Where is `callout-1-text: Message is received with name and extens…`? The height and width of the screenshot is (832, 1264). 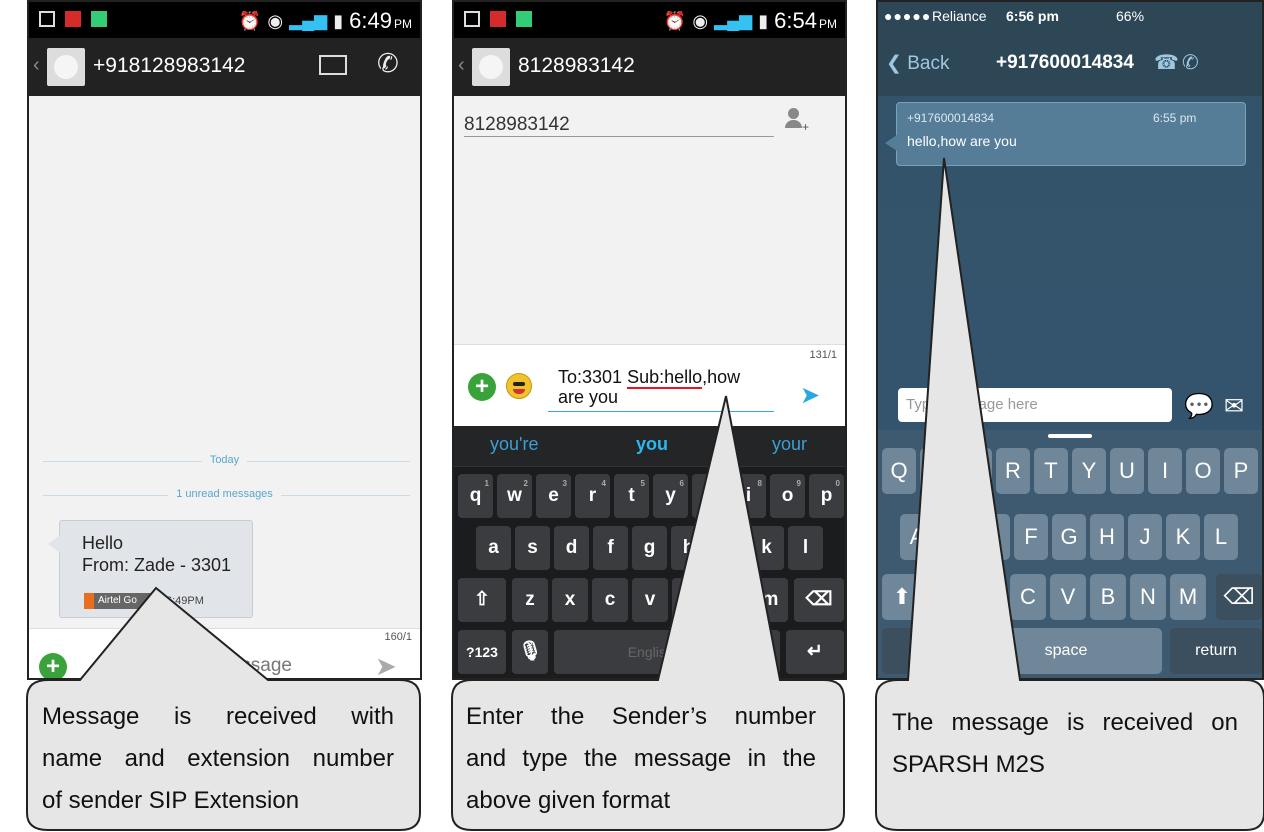
callout-1-text: Message is received with name and extens… is located at coordinates (218, 759).